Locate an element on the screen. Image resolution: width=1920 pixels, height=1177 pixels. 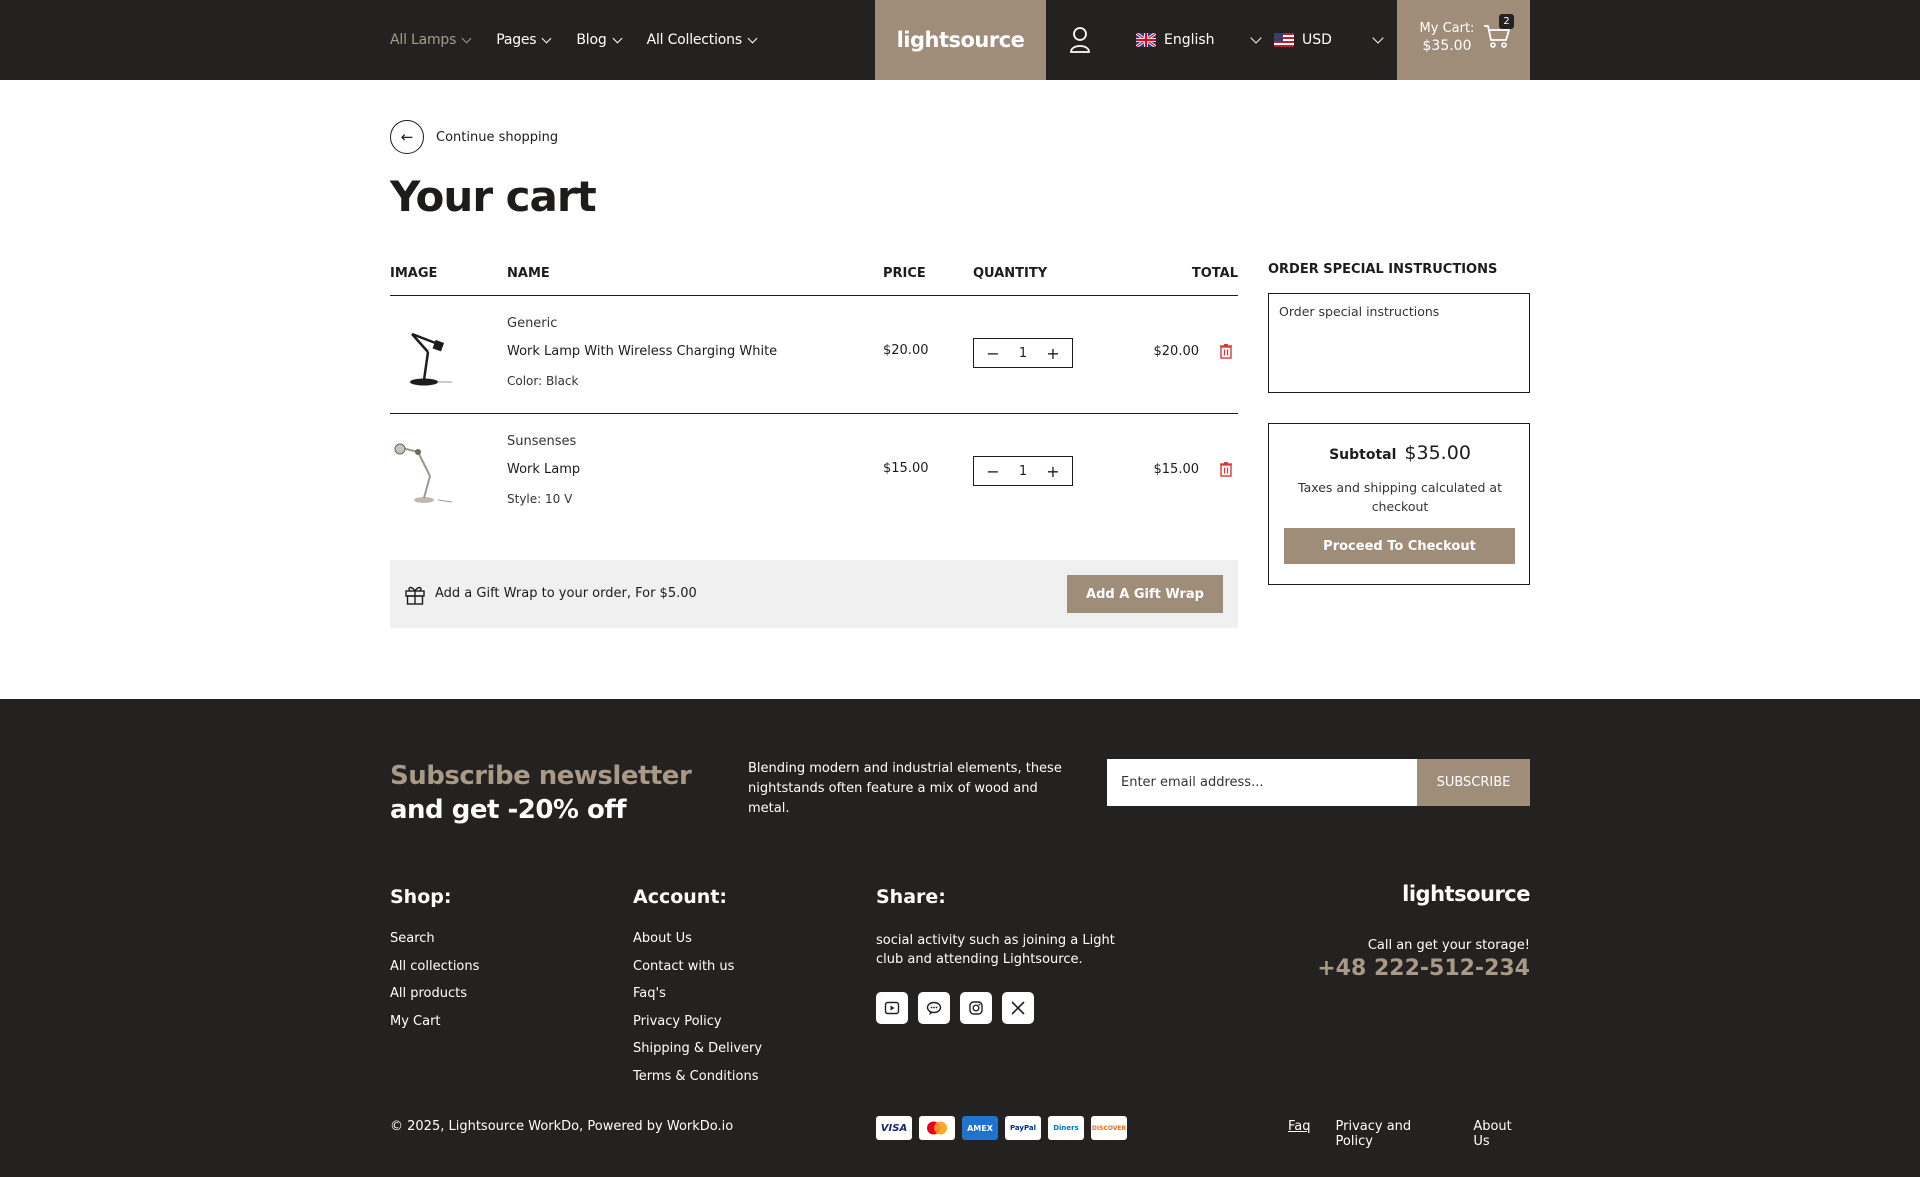
language-selector: English is located at coordinates (1199, 40).